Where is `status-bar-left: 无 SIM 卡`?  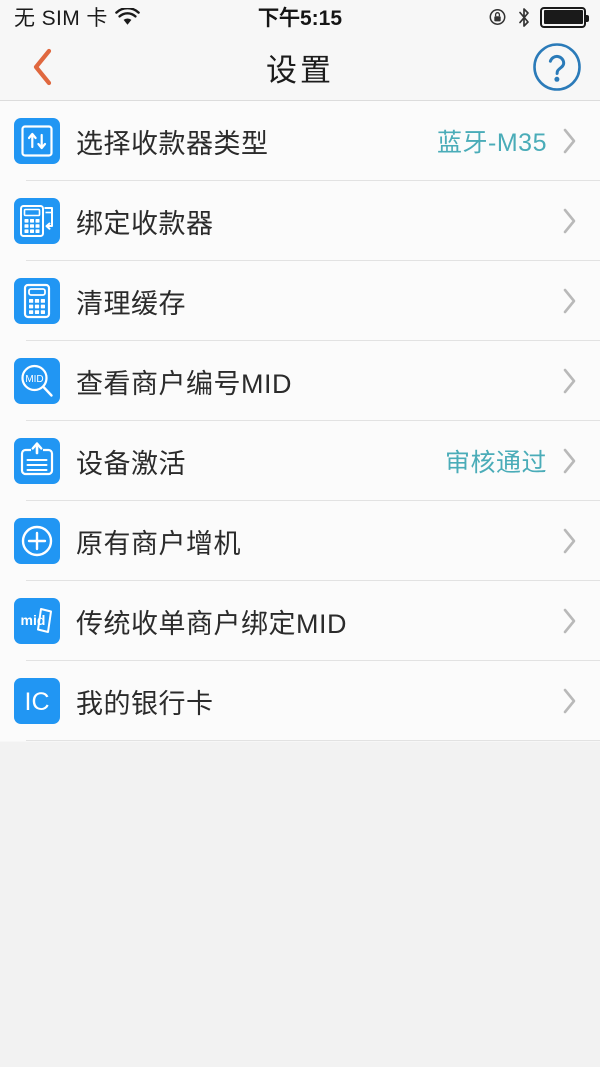 status-bar-left: 无 SIM 卡 is located at coordinates (77, 17).